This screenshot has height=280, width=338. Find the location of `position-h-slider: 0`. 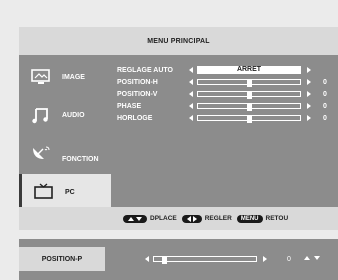

position-h-slider: 0 is located at coordinates (258, 82).